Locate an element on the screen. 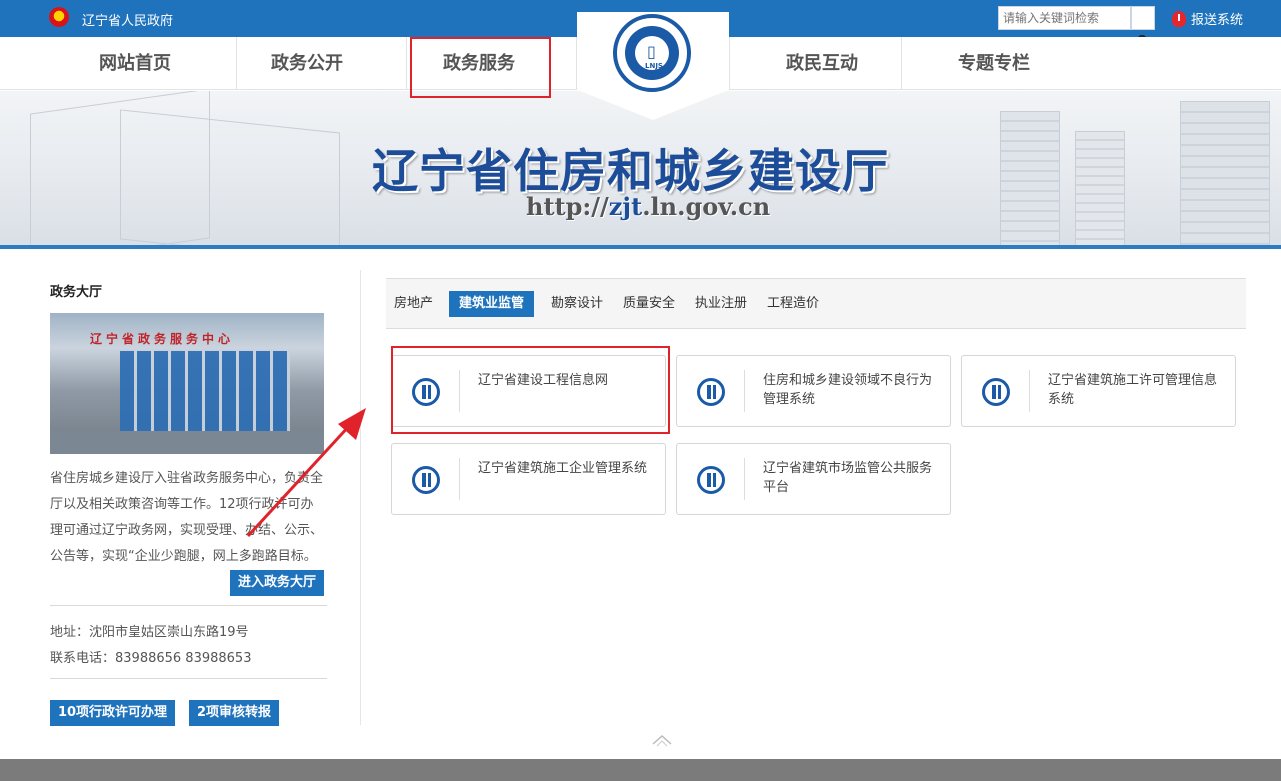 The image size is (1281, 781). license-count-button: 10项行政许可办理 is located at coordinates (112, 713).